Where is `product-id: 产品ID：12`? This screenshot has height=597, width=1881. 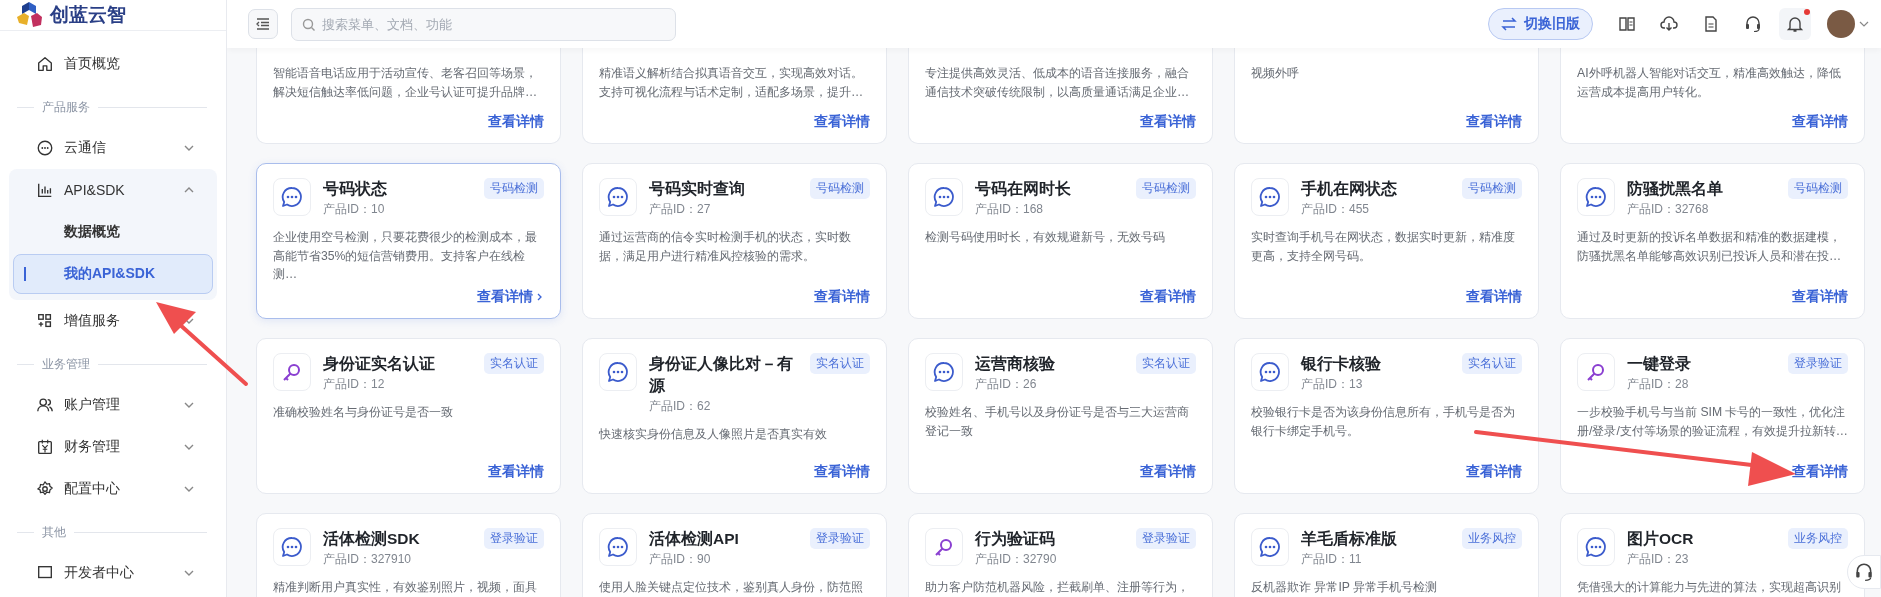 product-id: 产品ID：12 is located at coordinates (354, 384).